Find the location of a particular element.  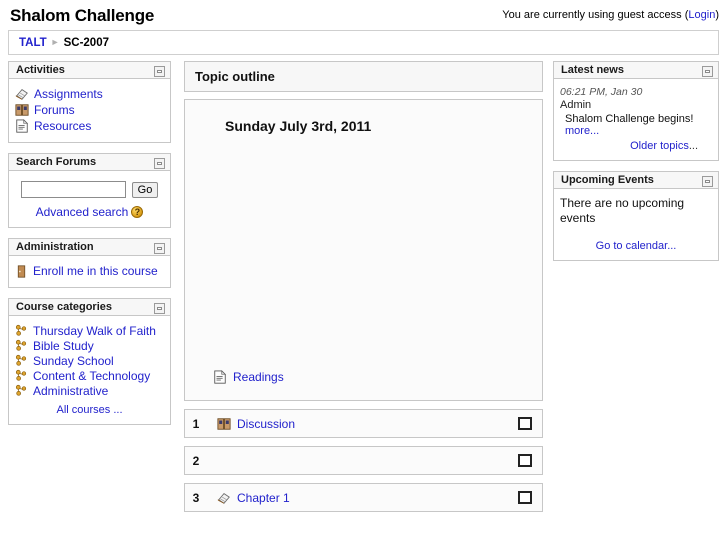

category-item: Thursday Walk of Faith is located at coordinates (89, 330).